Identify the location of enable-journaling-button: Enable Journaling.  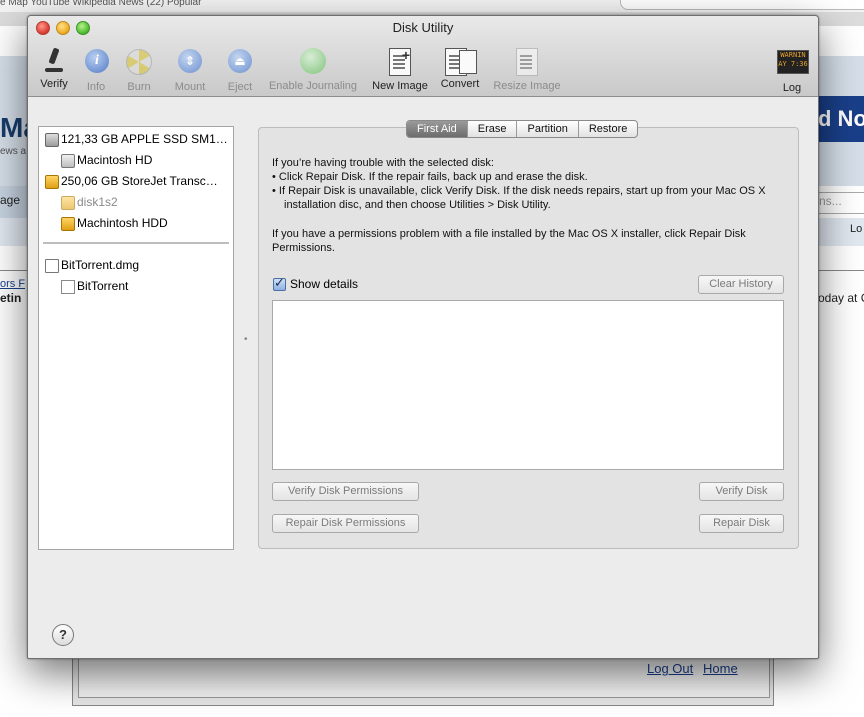
(313, 69).